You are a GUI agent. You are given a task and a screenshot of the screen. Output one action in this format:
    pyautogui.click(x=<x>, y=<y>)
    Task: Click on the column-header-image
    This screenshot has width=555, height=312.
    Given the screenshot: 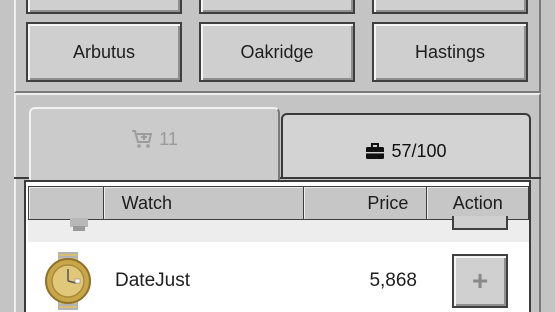 What is the action you would take?
    pyautogui.click(x=66, y=203)
    